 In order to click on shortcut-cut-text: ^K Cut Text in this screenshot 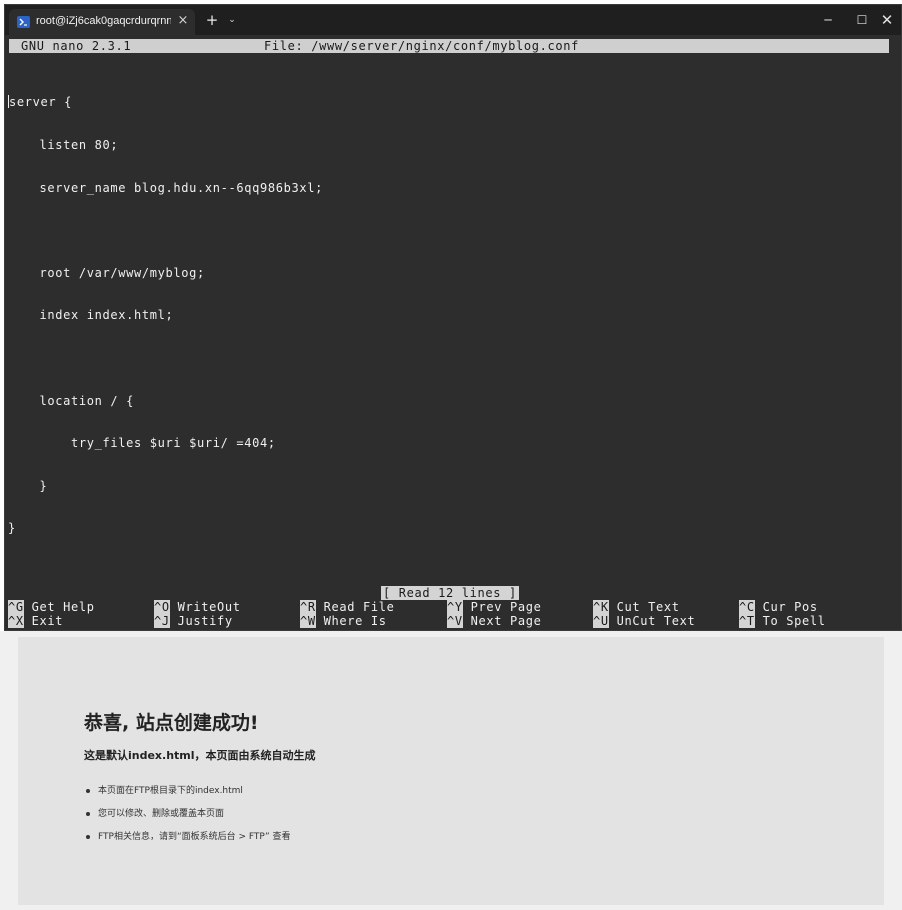, I will do `click(636, 607)`.